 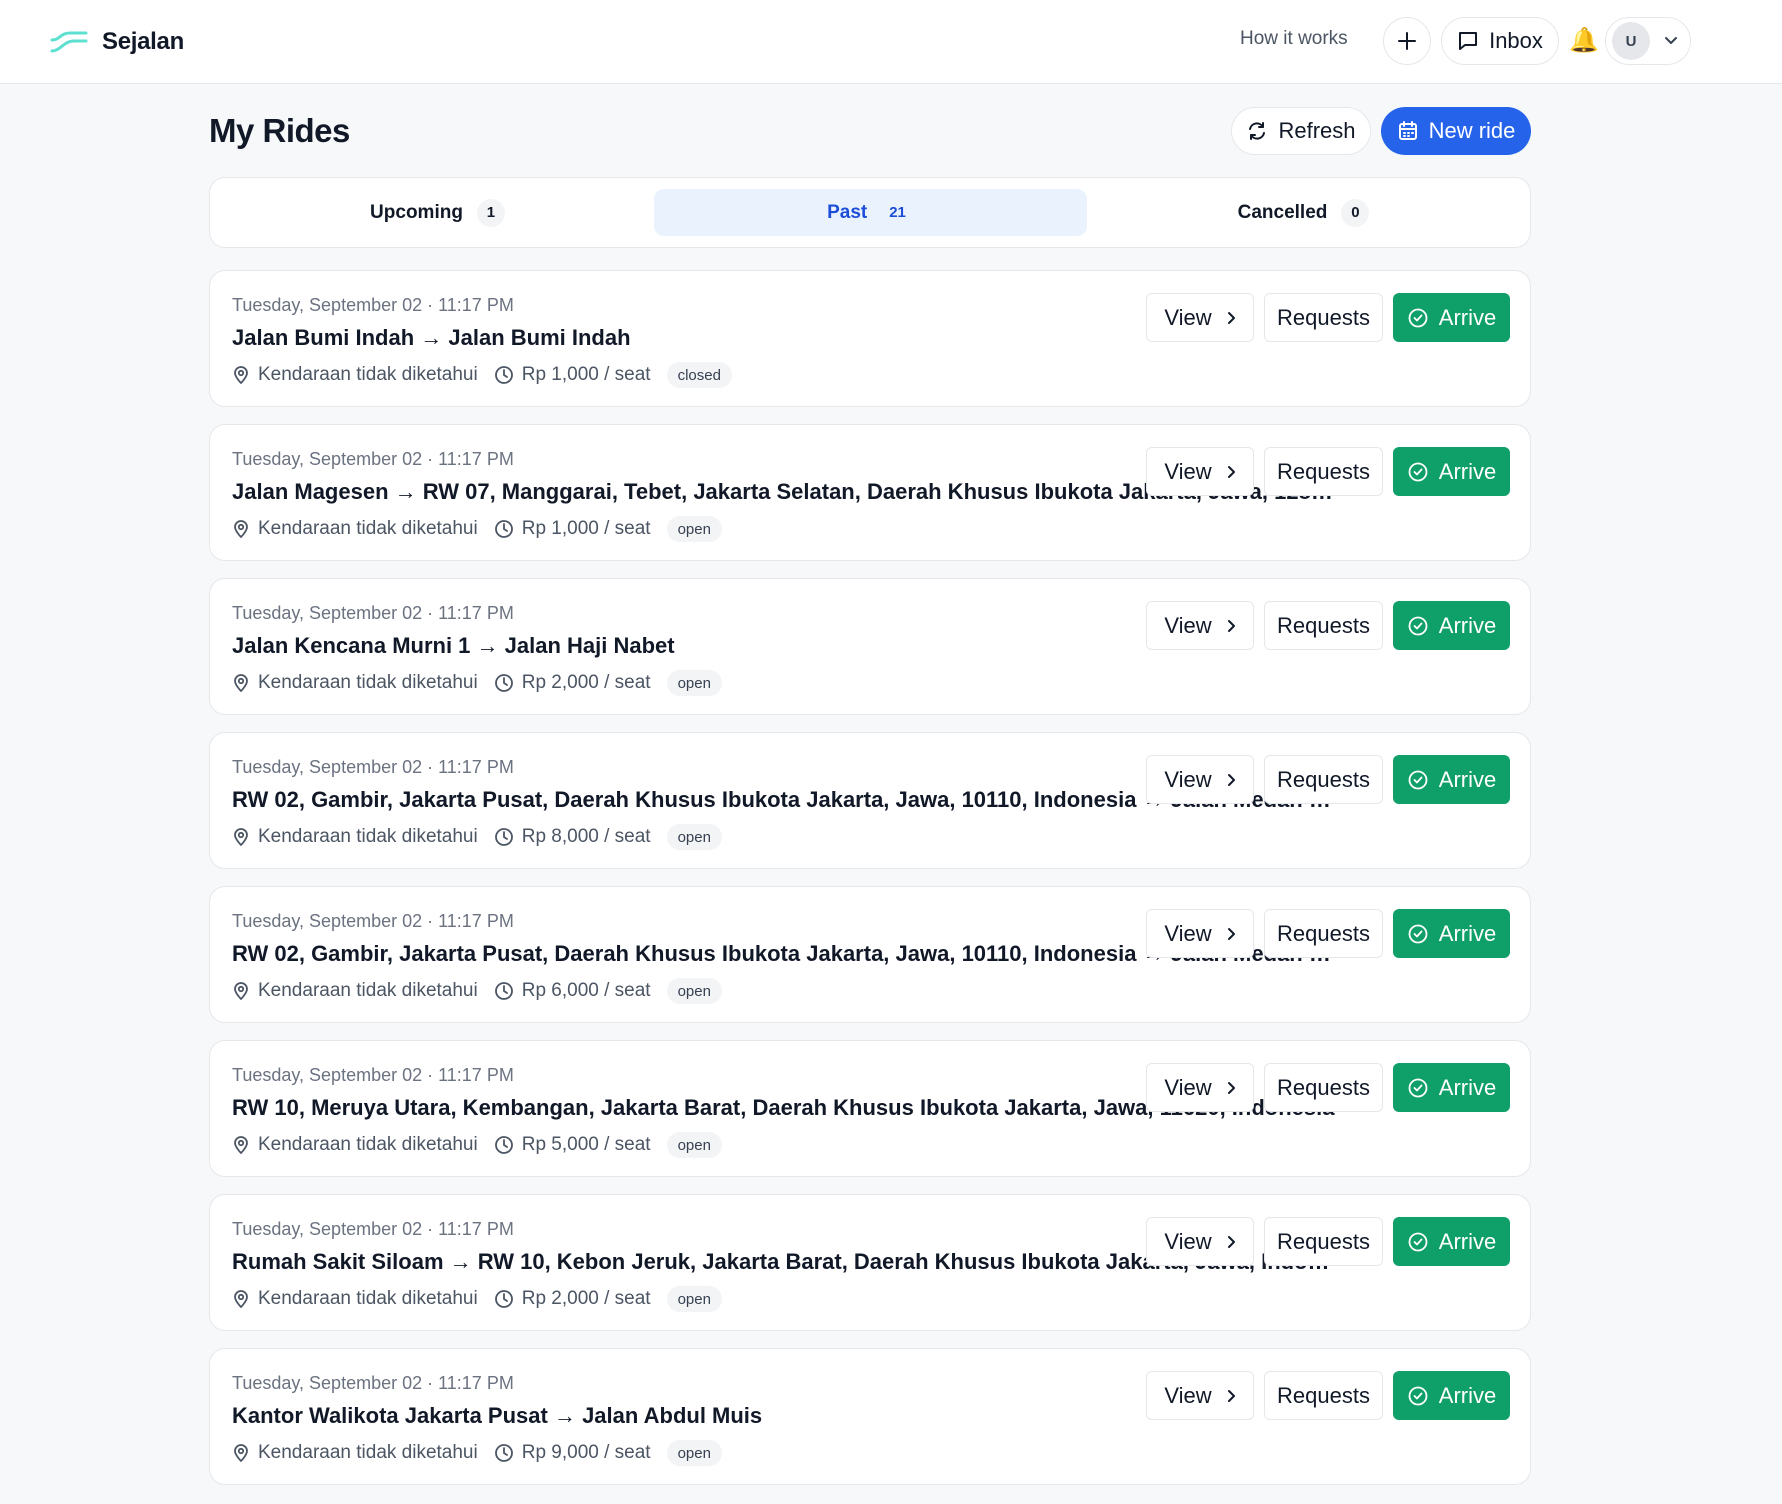 What do you see at coordinates (1408, 131) in the screenshot?
I see `calendar-icon` at bounding box center [1408, 131].